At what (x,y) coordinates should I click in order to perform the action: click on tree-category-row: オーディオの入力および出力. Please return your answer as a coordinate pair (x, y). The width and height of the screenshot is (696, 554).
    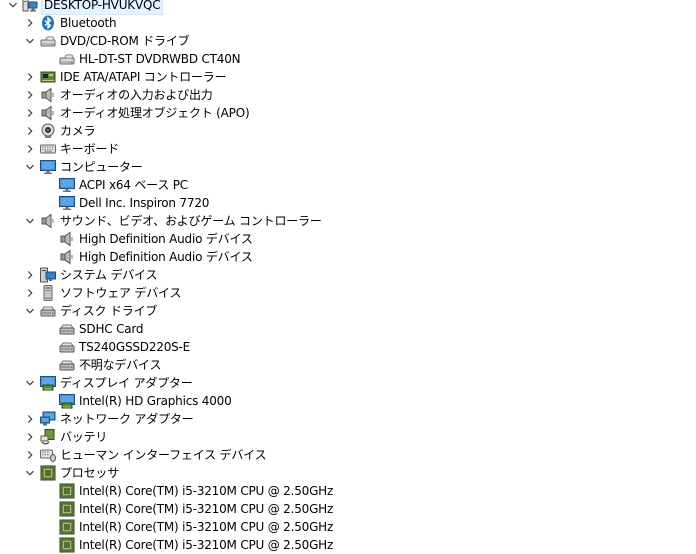
    Looking at the image, I should click on (348, 95).